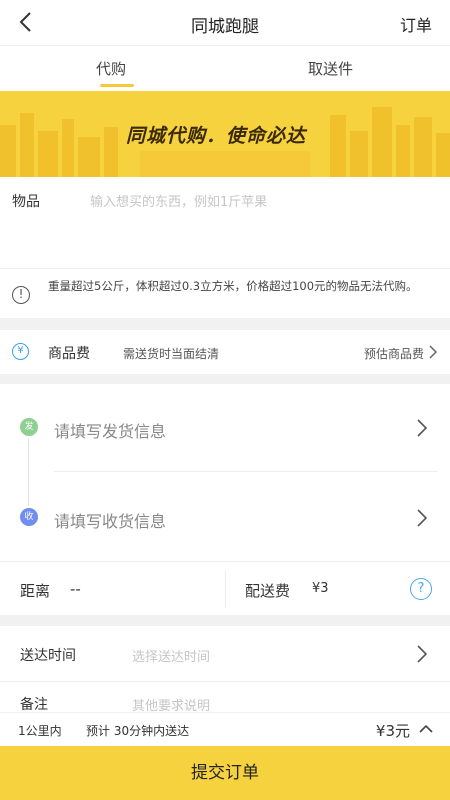 The width and height of the screenshot is (450, 800). What do you see at coordinates (225, 68) in the screenshot?
I see `service-tabs: 代购 取送件` at bounding box center [225, 68].